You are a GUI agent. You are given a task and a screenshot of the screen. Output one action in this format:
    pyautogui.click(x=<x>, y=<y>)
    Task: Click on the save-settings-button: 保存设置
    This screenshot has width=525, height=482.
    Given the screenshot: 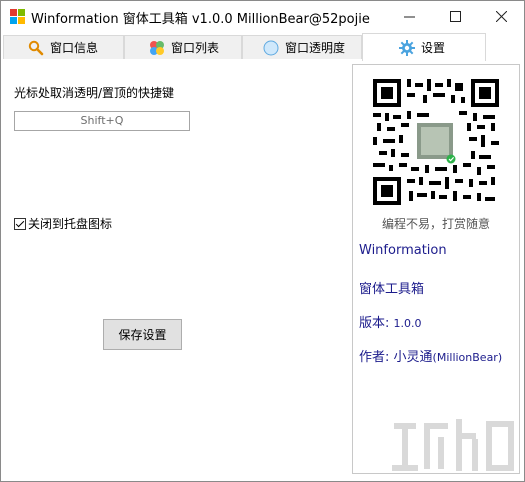 What is the action you would take?
    pyautogui.click(x=142, y=334)
    